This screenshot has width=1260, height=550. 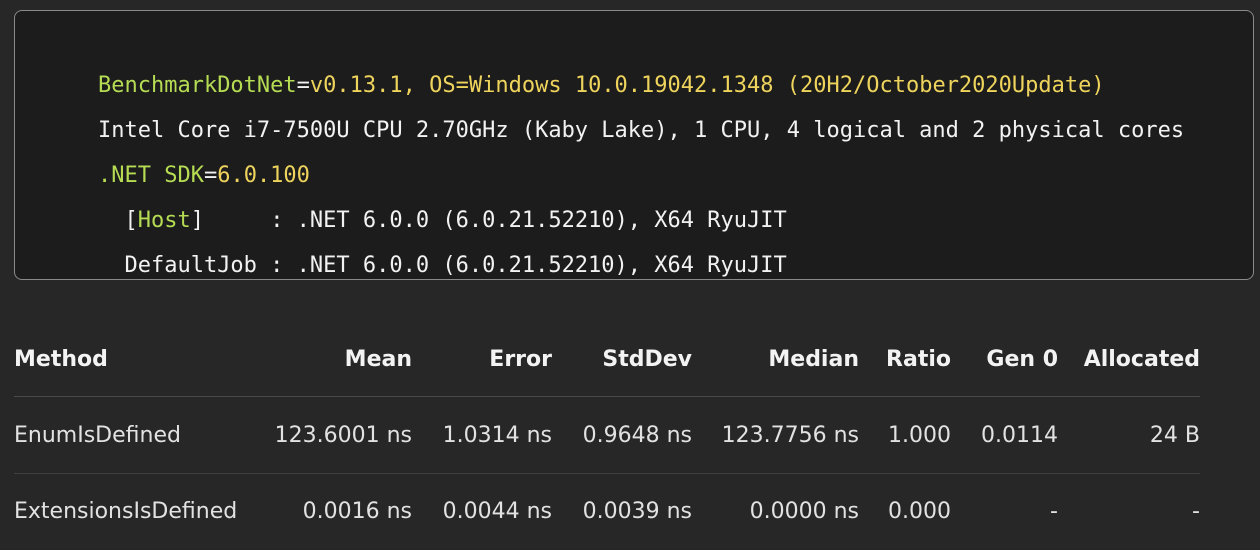 I want to click on header-error: Error, so click(x=520, y=359).